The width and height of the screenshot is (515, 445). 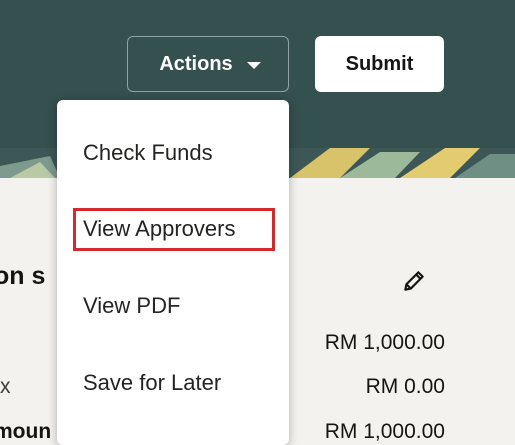 I want to click on submit-button: Submit, so click(x=379, y=64).